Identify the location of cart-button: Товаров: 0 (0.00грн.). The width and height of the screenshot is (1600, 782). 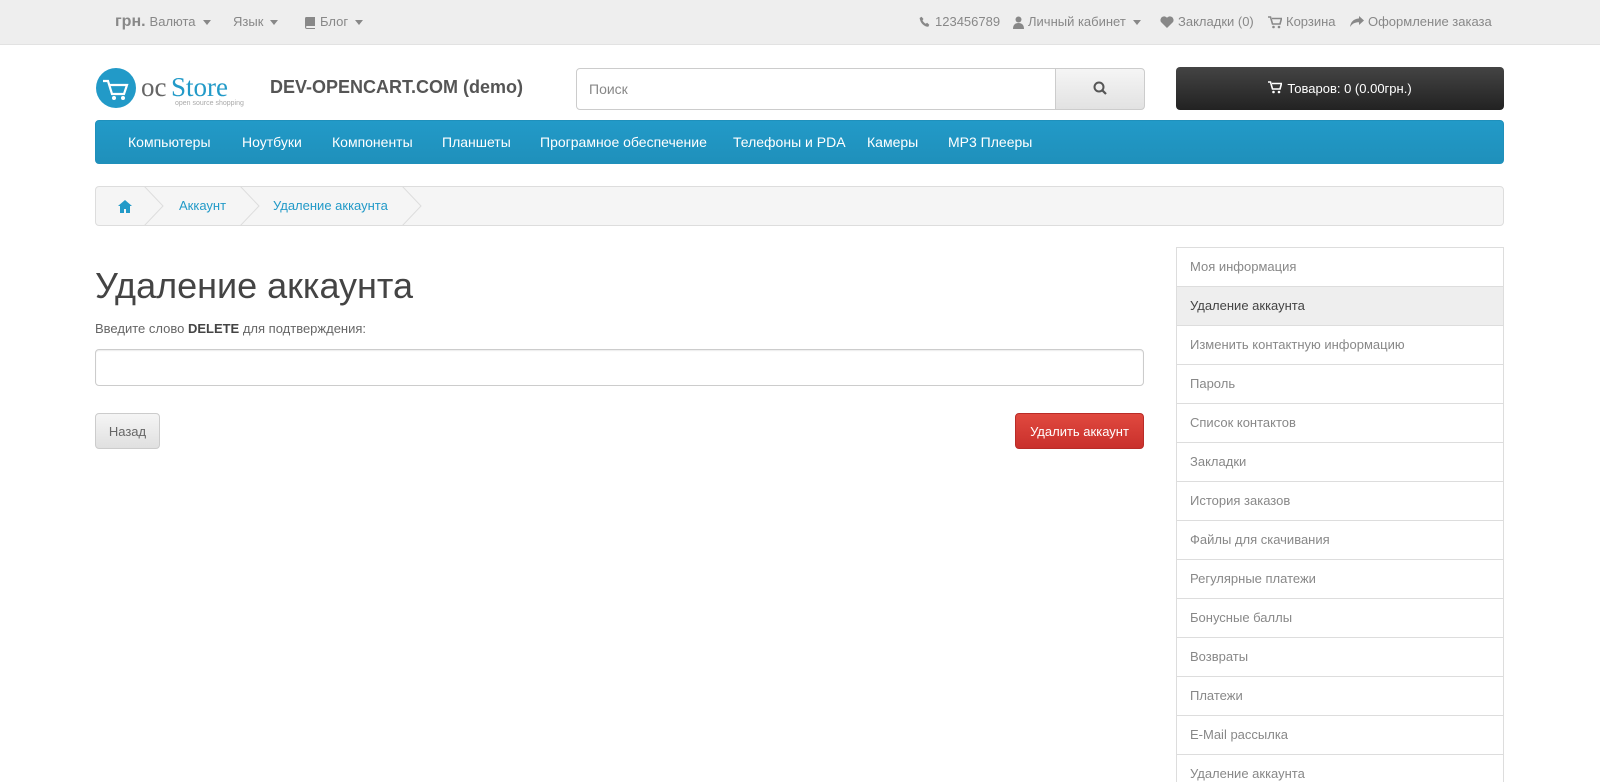
(1340, 88).